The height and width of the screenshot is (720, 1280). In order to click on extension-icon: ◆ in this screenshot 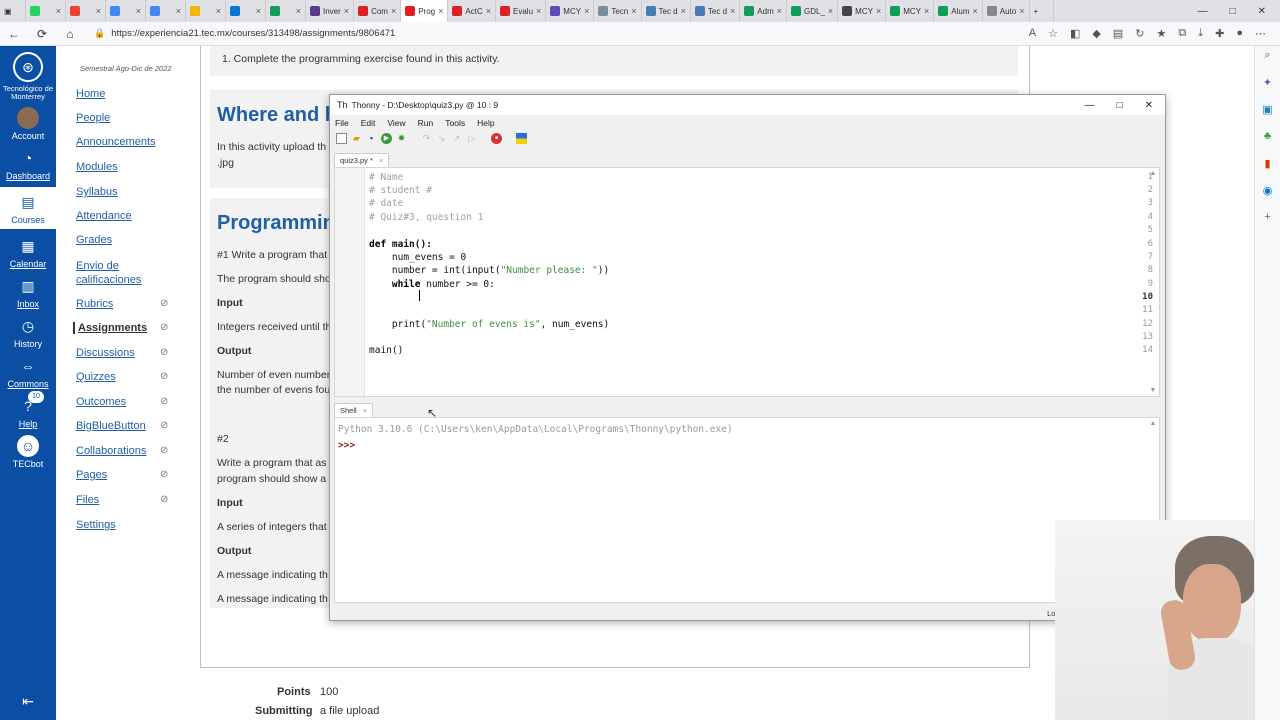, I will do `click(1096, 33)`.